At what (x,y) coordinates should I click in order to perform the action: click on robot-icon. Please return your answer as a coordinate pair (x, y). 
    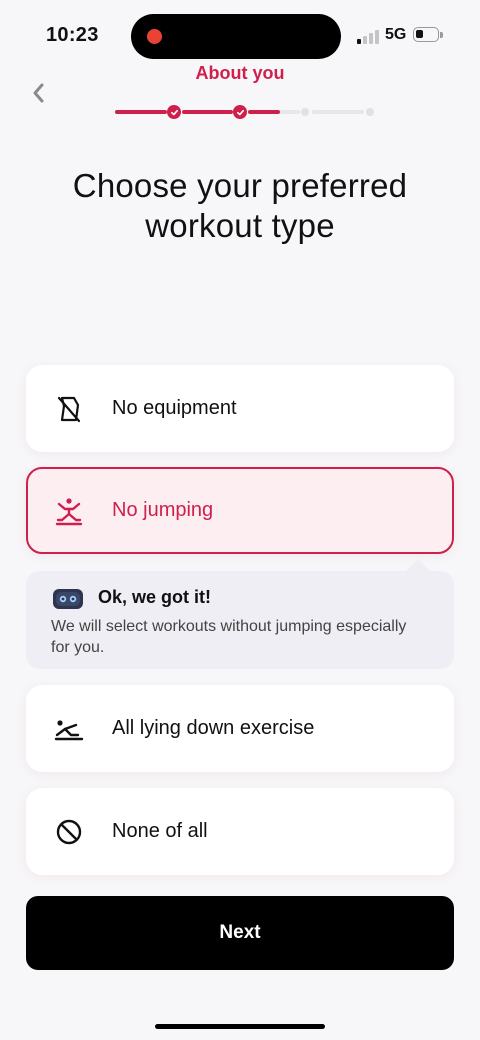
    Looking at the image, I should click on (68, 599).